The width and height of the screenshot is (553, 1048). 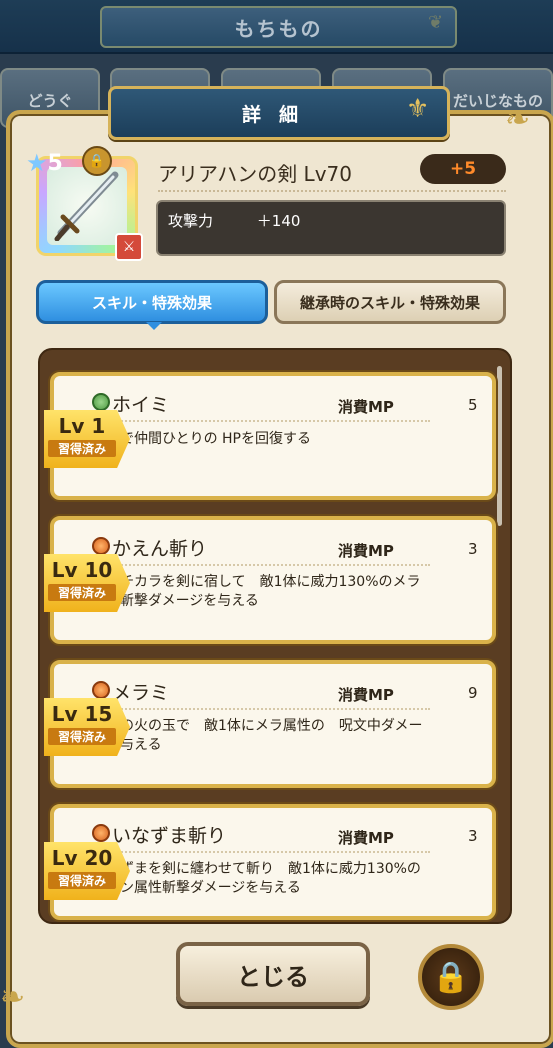 I want to click on close-button: とじる, so click(x=273, y=974).